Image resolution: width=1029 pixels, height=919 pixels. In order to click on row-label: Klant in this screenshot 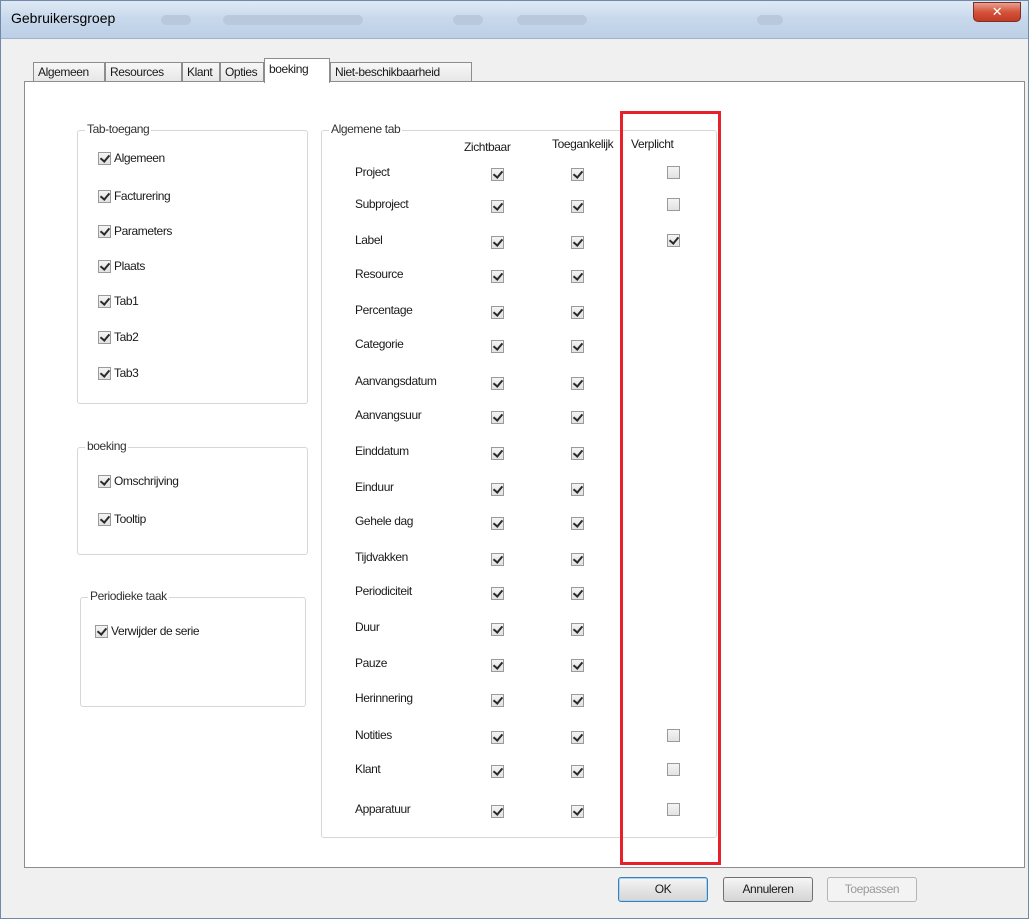, I will do `click(368, 769)`.